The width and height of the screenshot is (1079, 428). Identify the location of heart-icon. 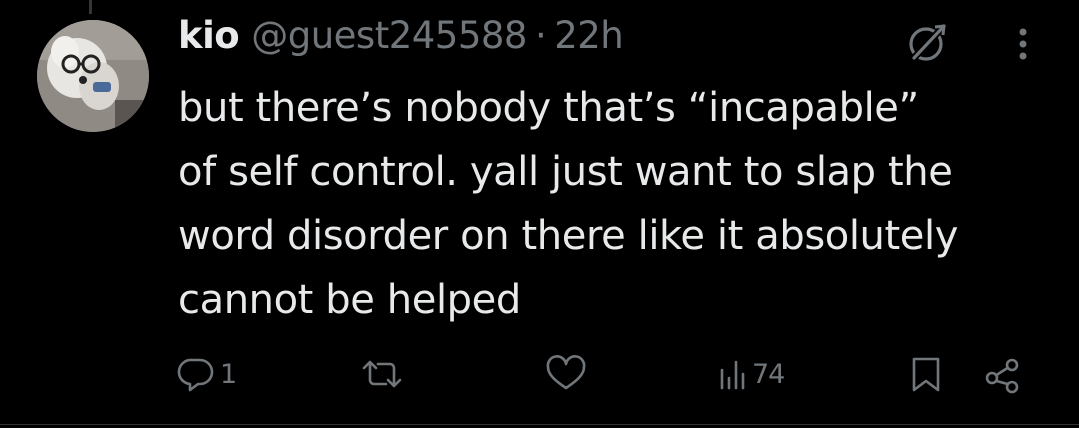
(566, 374).